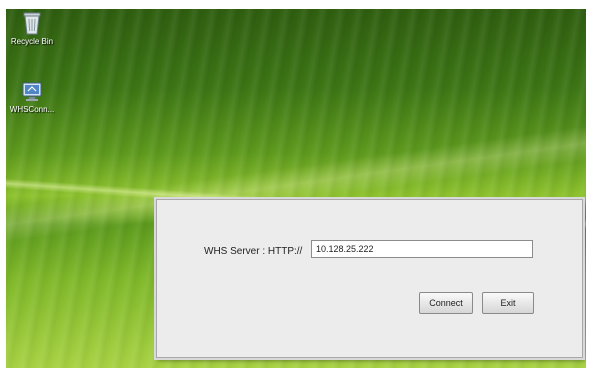 The height and width of the screenshot is (372, 590). What do you see at coordinates (446, 303) in the screenshot?
I see `connect-button: Connect` at bounding box center [446, 303].